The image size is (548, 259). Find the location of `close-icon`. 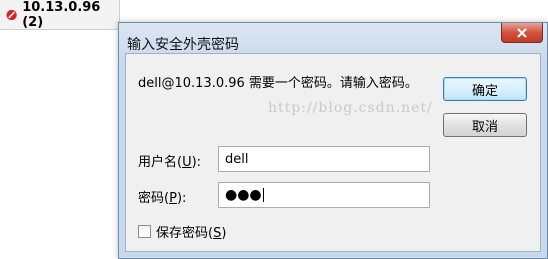

close-icon is located at coordinates (522, 32).